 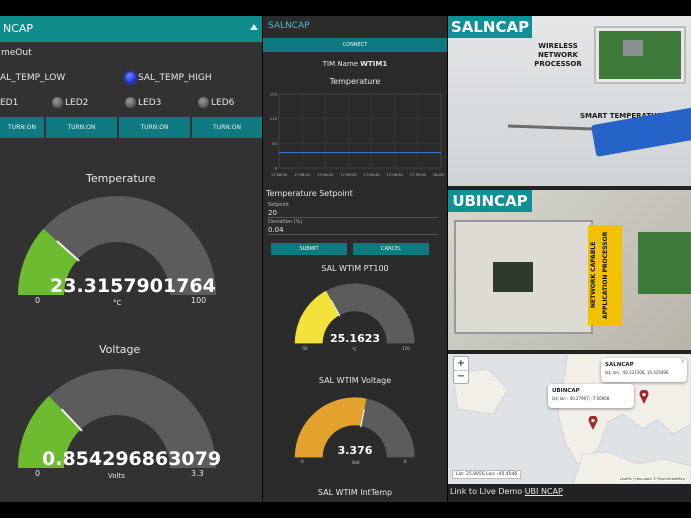 What do you see at coordinates (405, 461) in the screenshot?
I see `wtim-voltage-gauge-max: 6` at bounding box center [405, 461].